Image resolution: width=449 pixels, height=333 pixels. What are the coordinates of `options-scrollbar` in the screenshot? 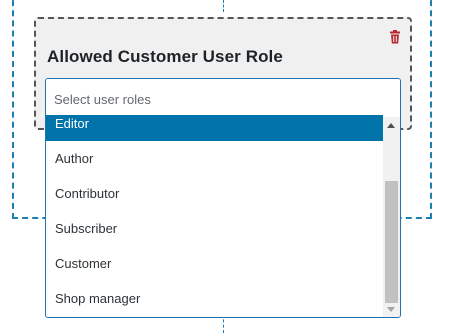 It's located at (391, 217).